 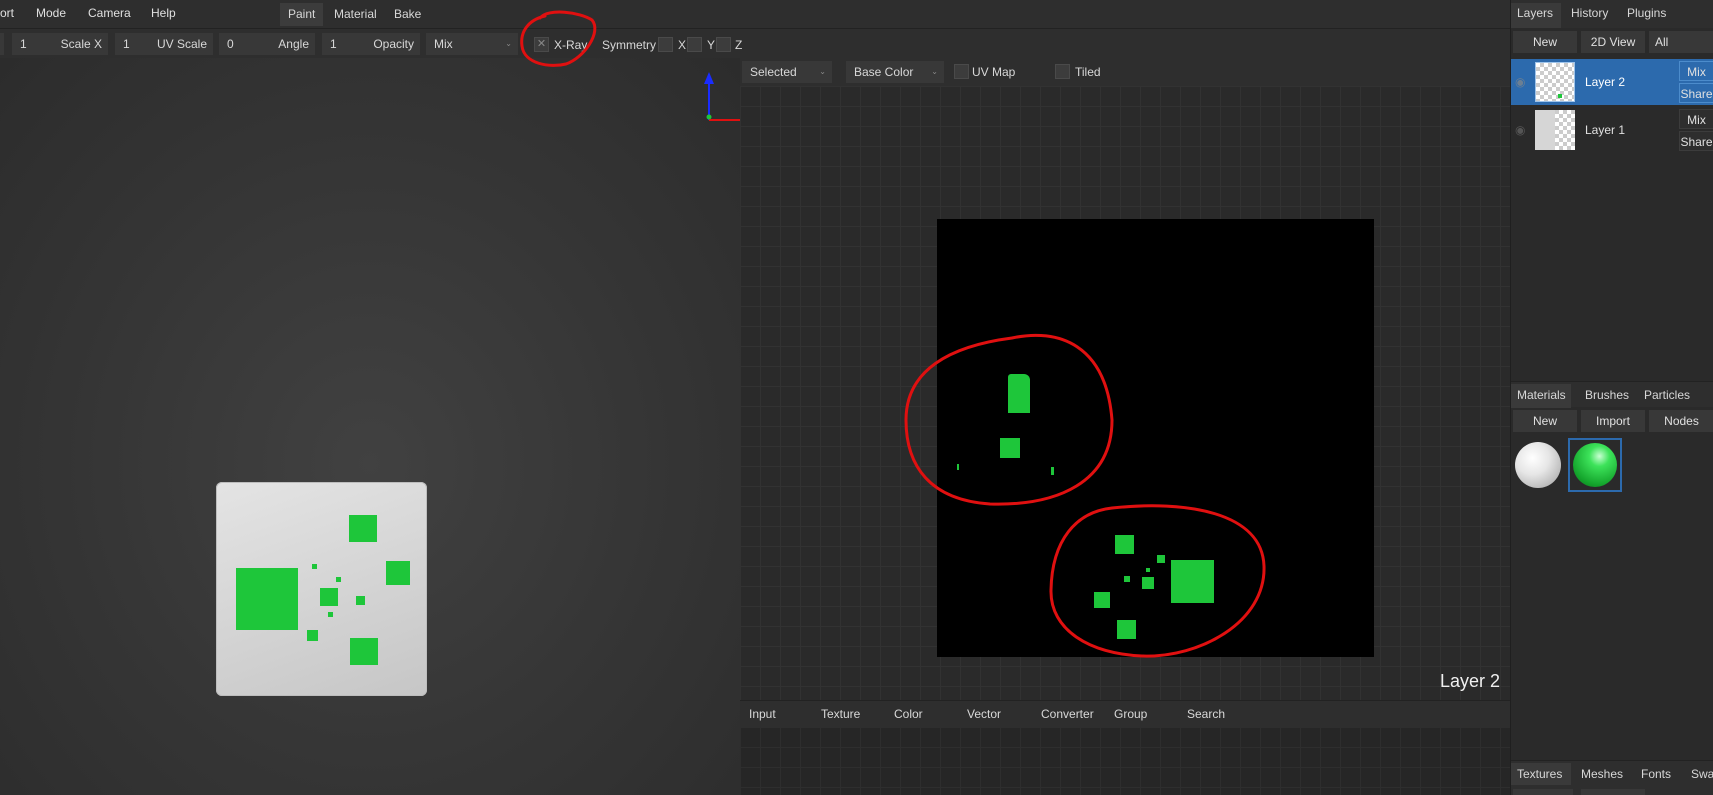 I want to click on layer-filter-select: All, so click(x=1681, y=42).